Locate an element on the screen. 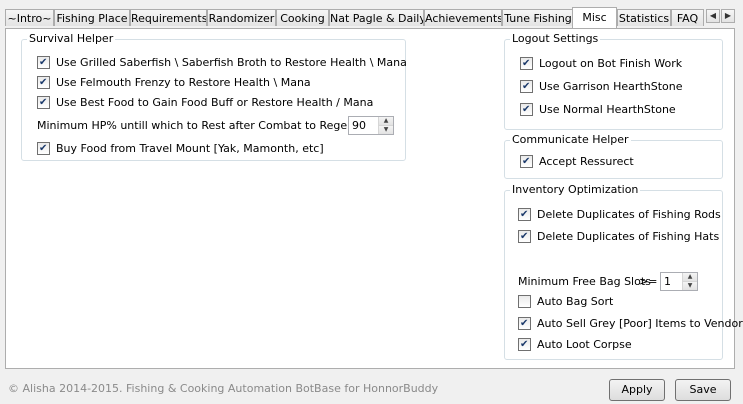 This screenshot has width=743, height=404. garrison-hearthstone-checkbox: Use Garrison HearthStone is located at coordinates (601, 87).